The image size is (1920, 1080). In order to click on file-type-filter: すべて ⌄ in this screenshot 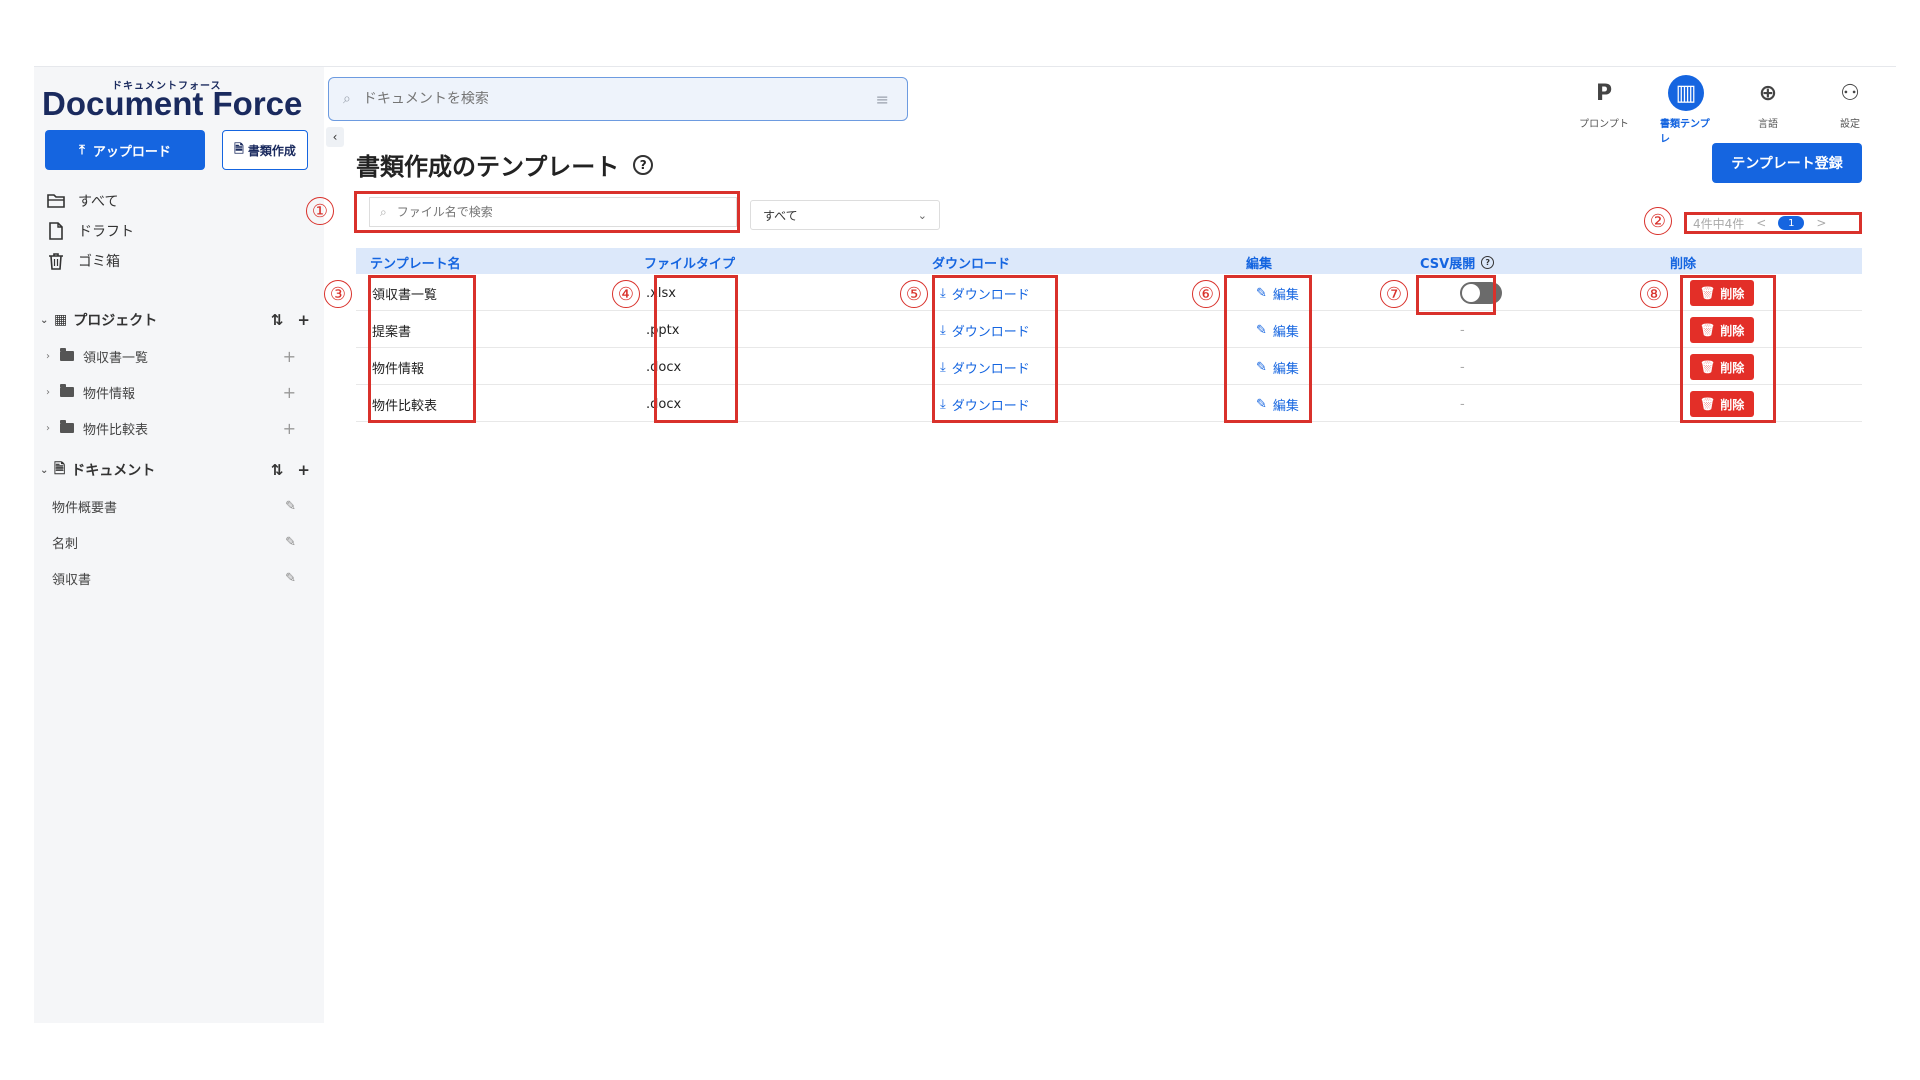, I will do `click(845, 215)`.